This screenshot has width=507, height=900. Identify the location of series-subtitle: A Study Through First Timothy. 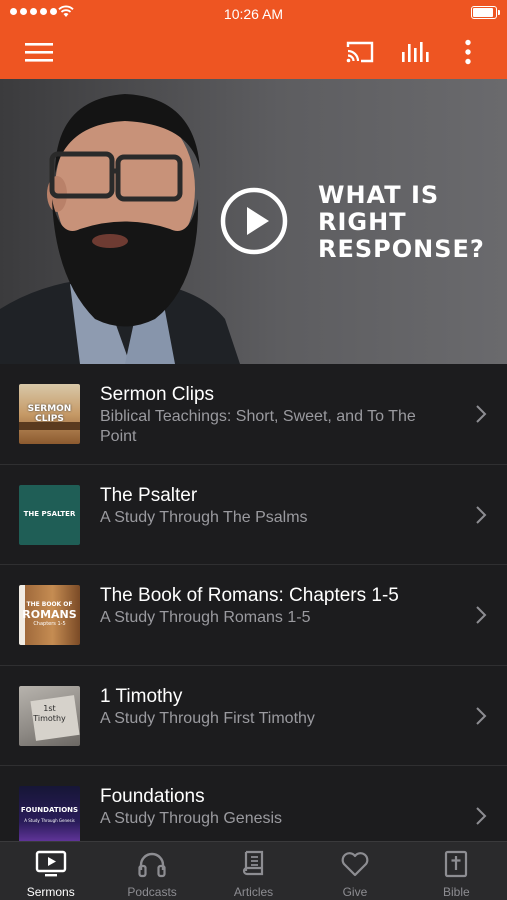
(207, 718).